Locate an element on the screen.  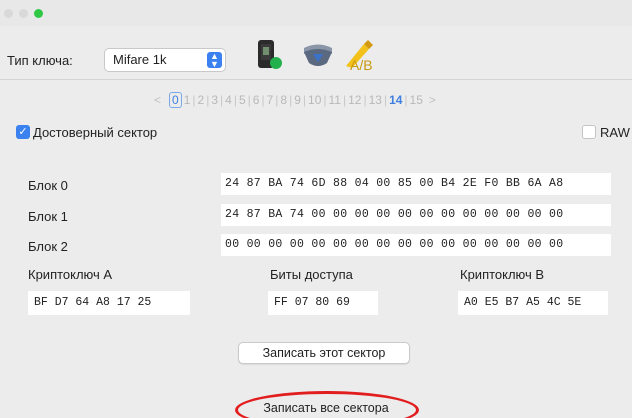
sector-page-7: 7 is located at coordinates (270, 100).